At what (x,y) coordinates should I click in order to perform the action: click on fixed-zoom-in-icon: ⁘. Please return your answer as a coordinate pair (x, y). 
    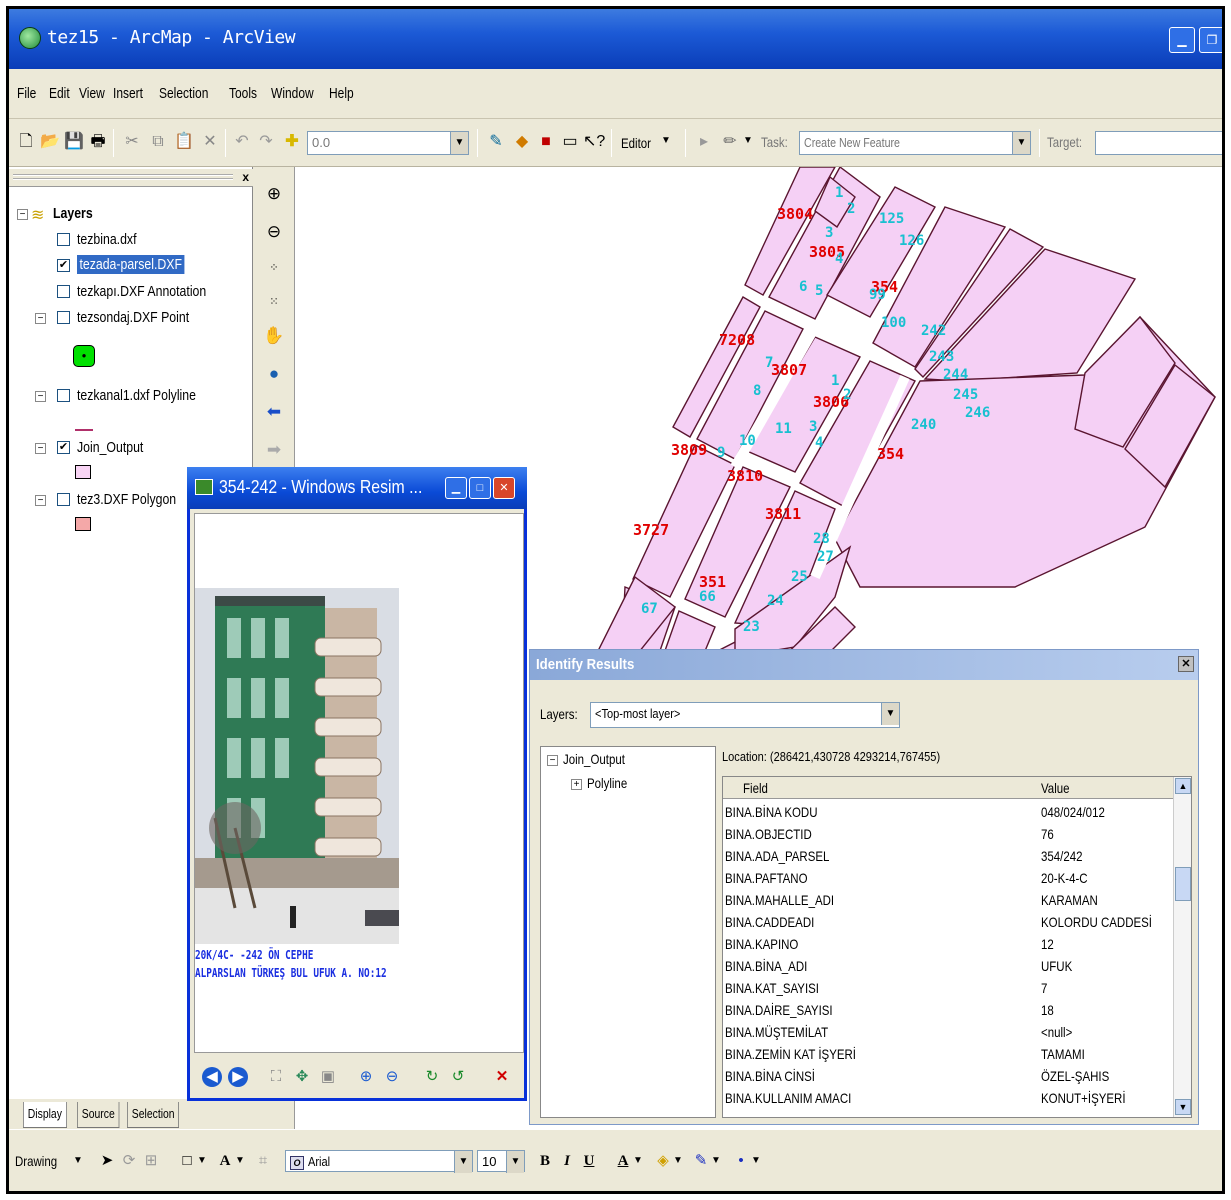
    Looking at the image, I should click on (274, 268).